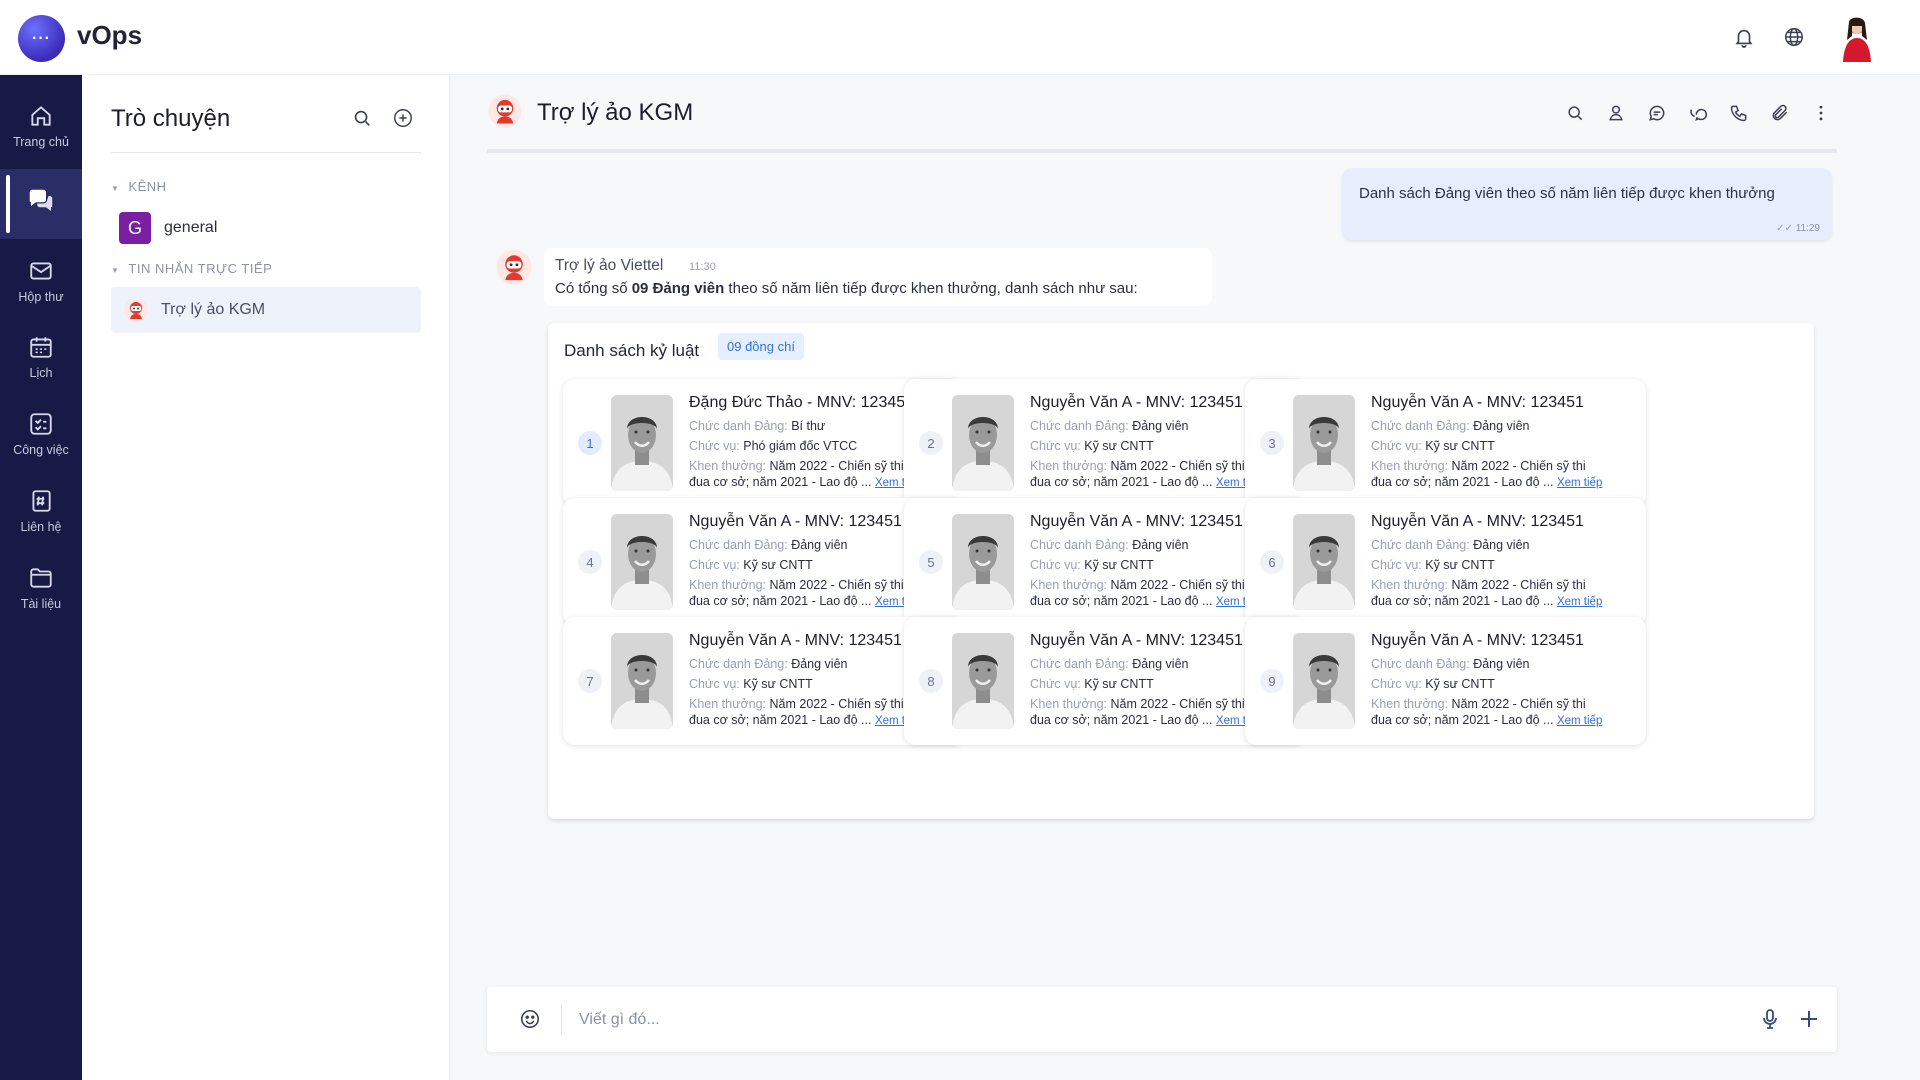 The width and height of the screenshot is (1920, 1080). I want to click on mail-icon, so click(41, 271).